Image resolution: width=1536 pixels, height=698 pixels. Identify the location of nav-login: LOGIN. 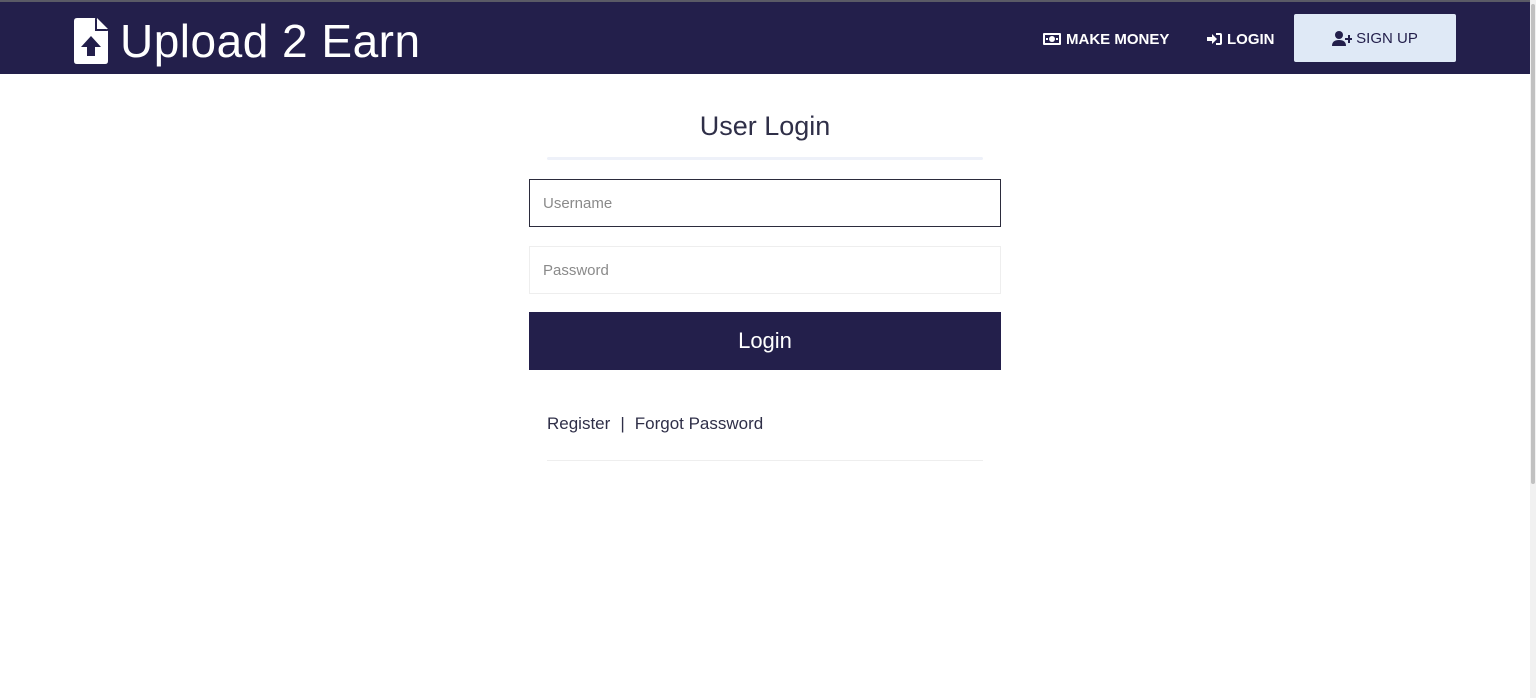
(1241, 39).